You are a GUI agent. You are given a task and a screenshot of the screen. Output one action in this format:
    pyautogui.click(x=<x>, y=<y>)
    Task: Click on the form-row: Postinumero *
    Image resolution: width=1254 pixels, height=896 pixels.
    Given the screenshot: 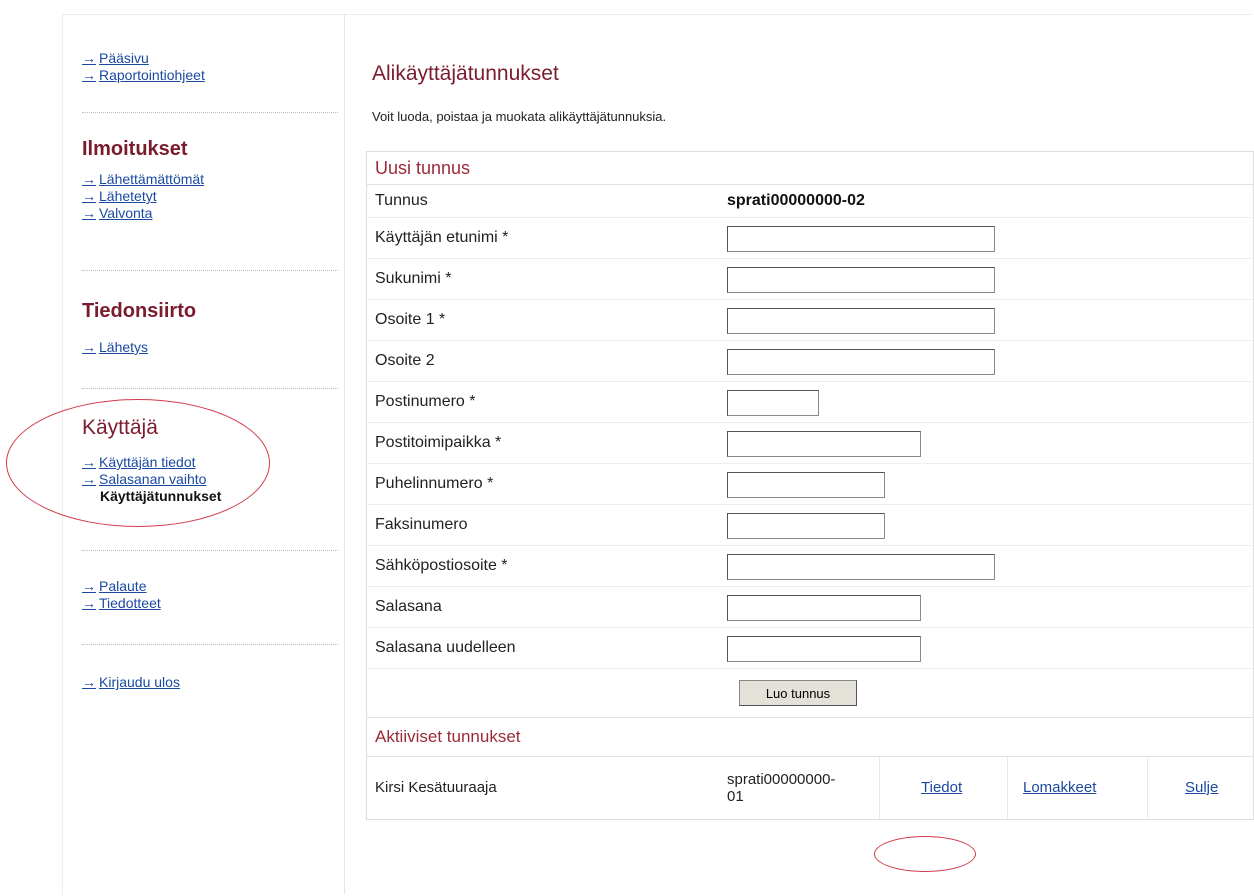 What is the action you would take?
    pyautogui.click(x=810, y=402)
    